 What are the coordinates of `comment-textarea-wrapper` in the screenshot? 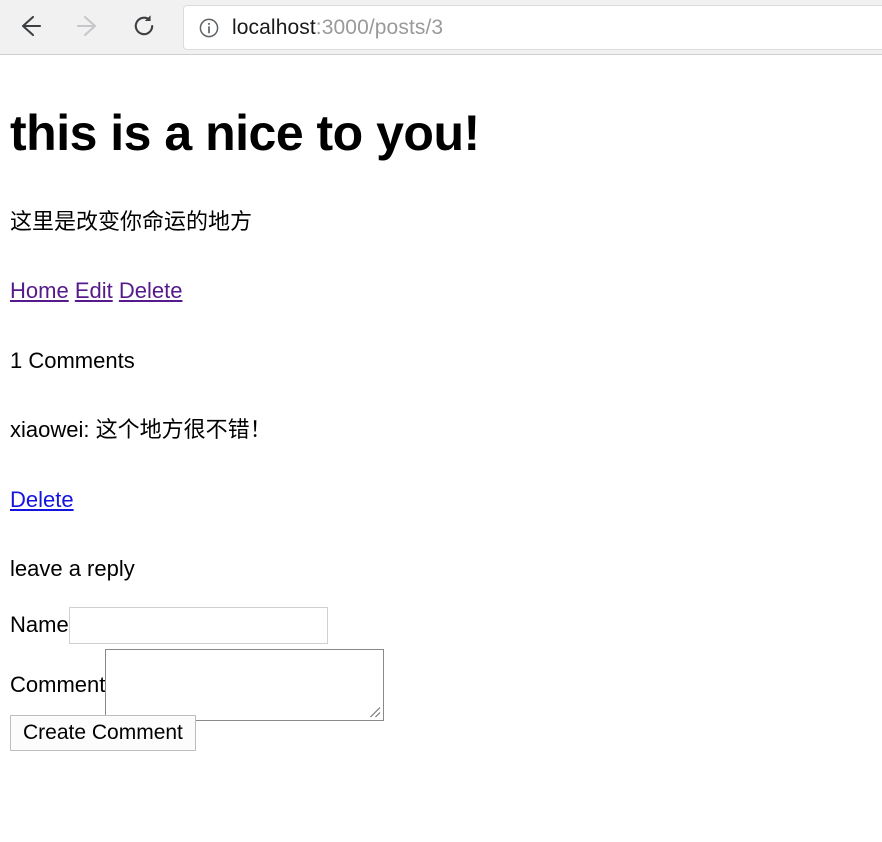 It's located at (245, 684).